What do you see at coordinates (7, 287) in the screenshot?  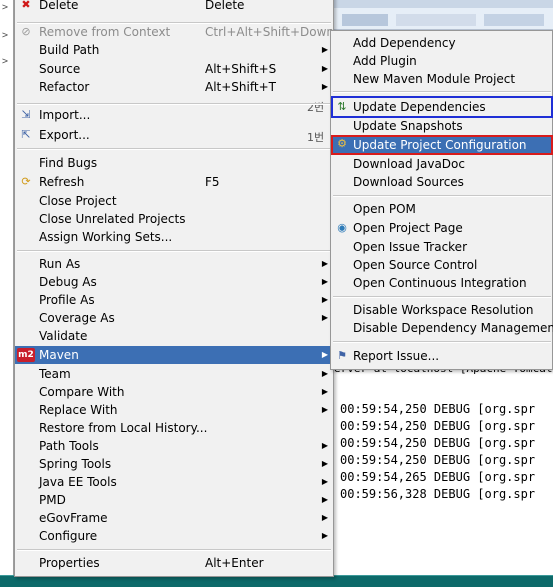 I see `project-explorer-strip: > > >` at bounding box center [7, 287].